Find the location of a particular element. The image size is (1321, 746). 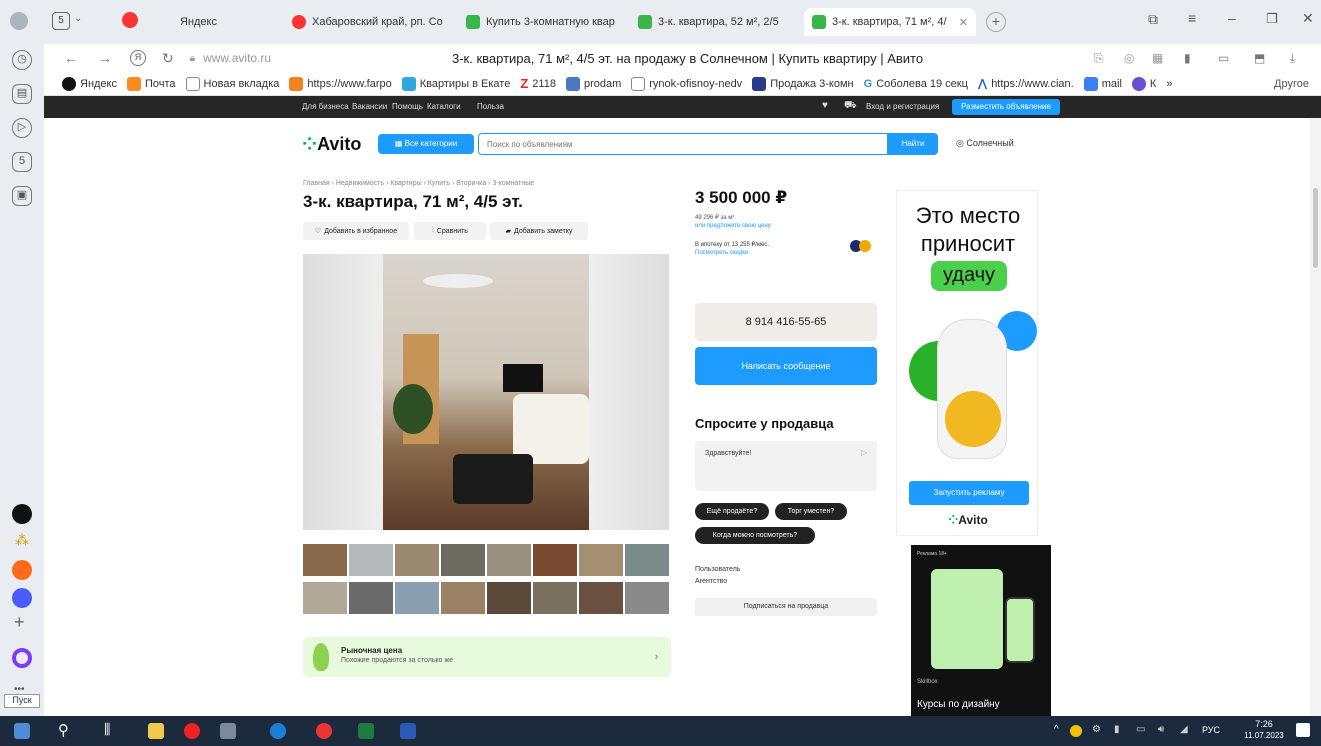

history-icon: ◷ is located at coordinates (22, 60).